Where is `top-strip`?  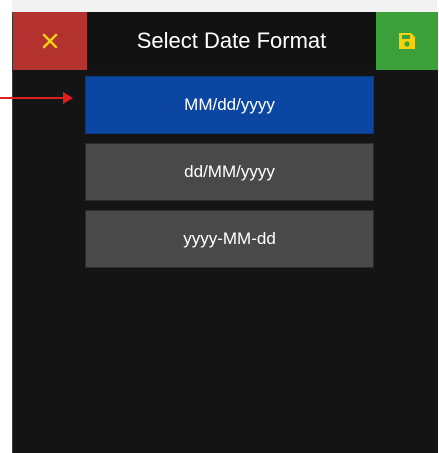 top-strip is located at coordinates (224, 6).